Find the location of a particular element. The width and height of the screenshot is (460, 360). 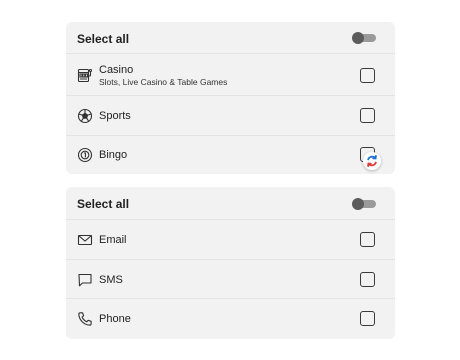

list-item-sms: SMS is located at coordinates (230, 279).